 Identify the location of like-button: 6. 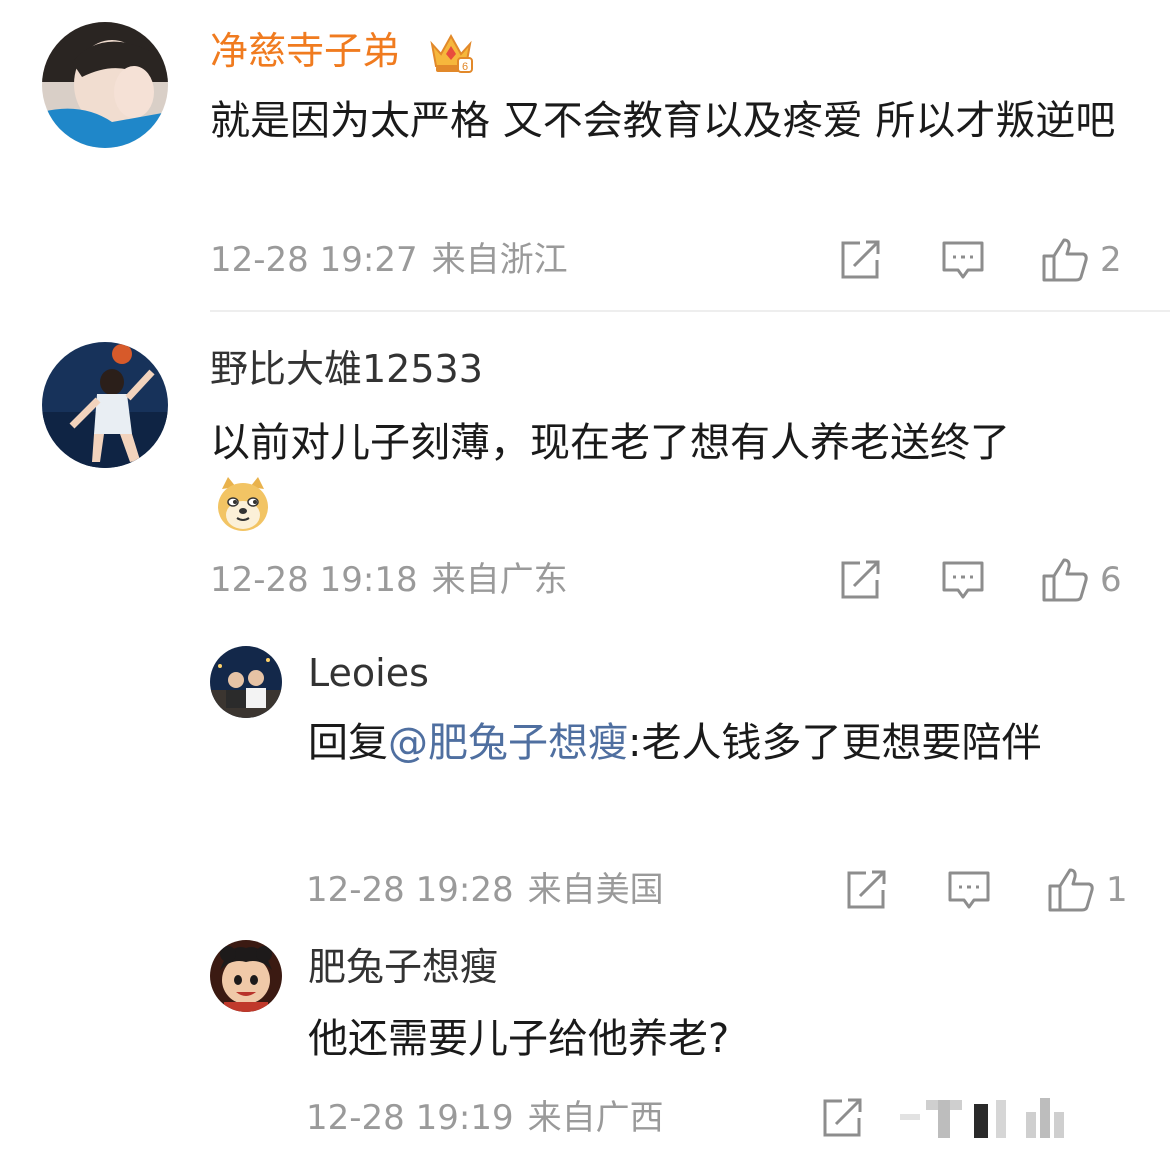
(1081, 580).